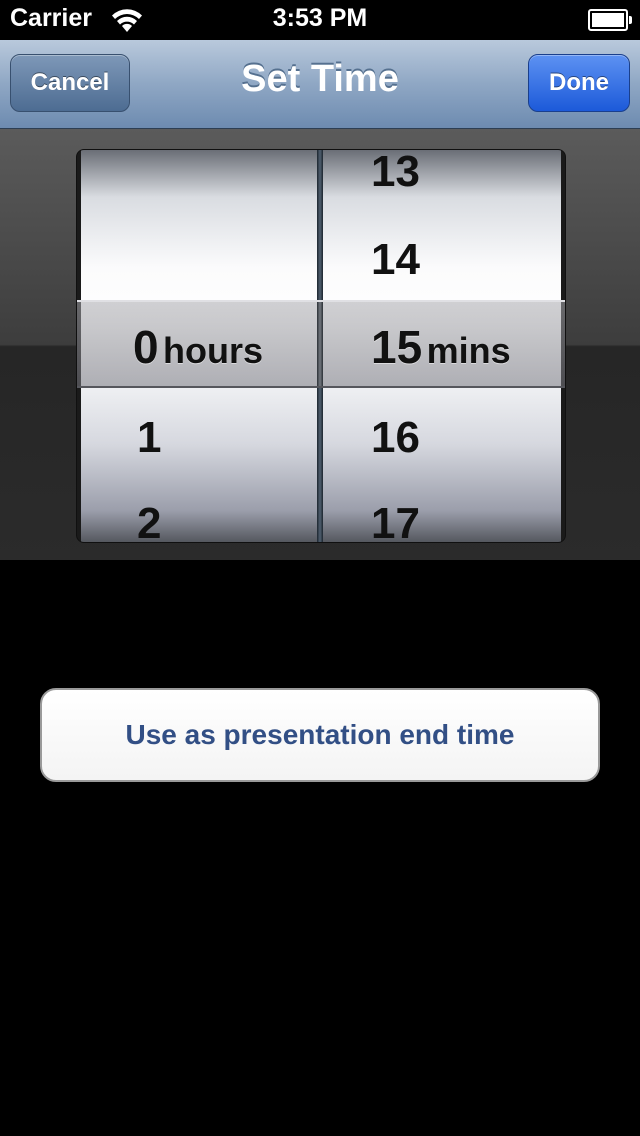 Image resolution: width=640 pixels, height=1136 pixels. What do you see at coordinates (395, 437) in the screenshot?
I see `minutes-option: 16` at bounding box center [395, 437].